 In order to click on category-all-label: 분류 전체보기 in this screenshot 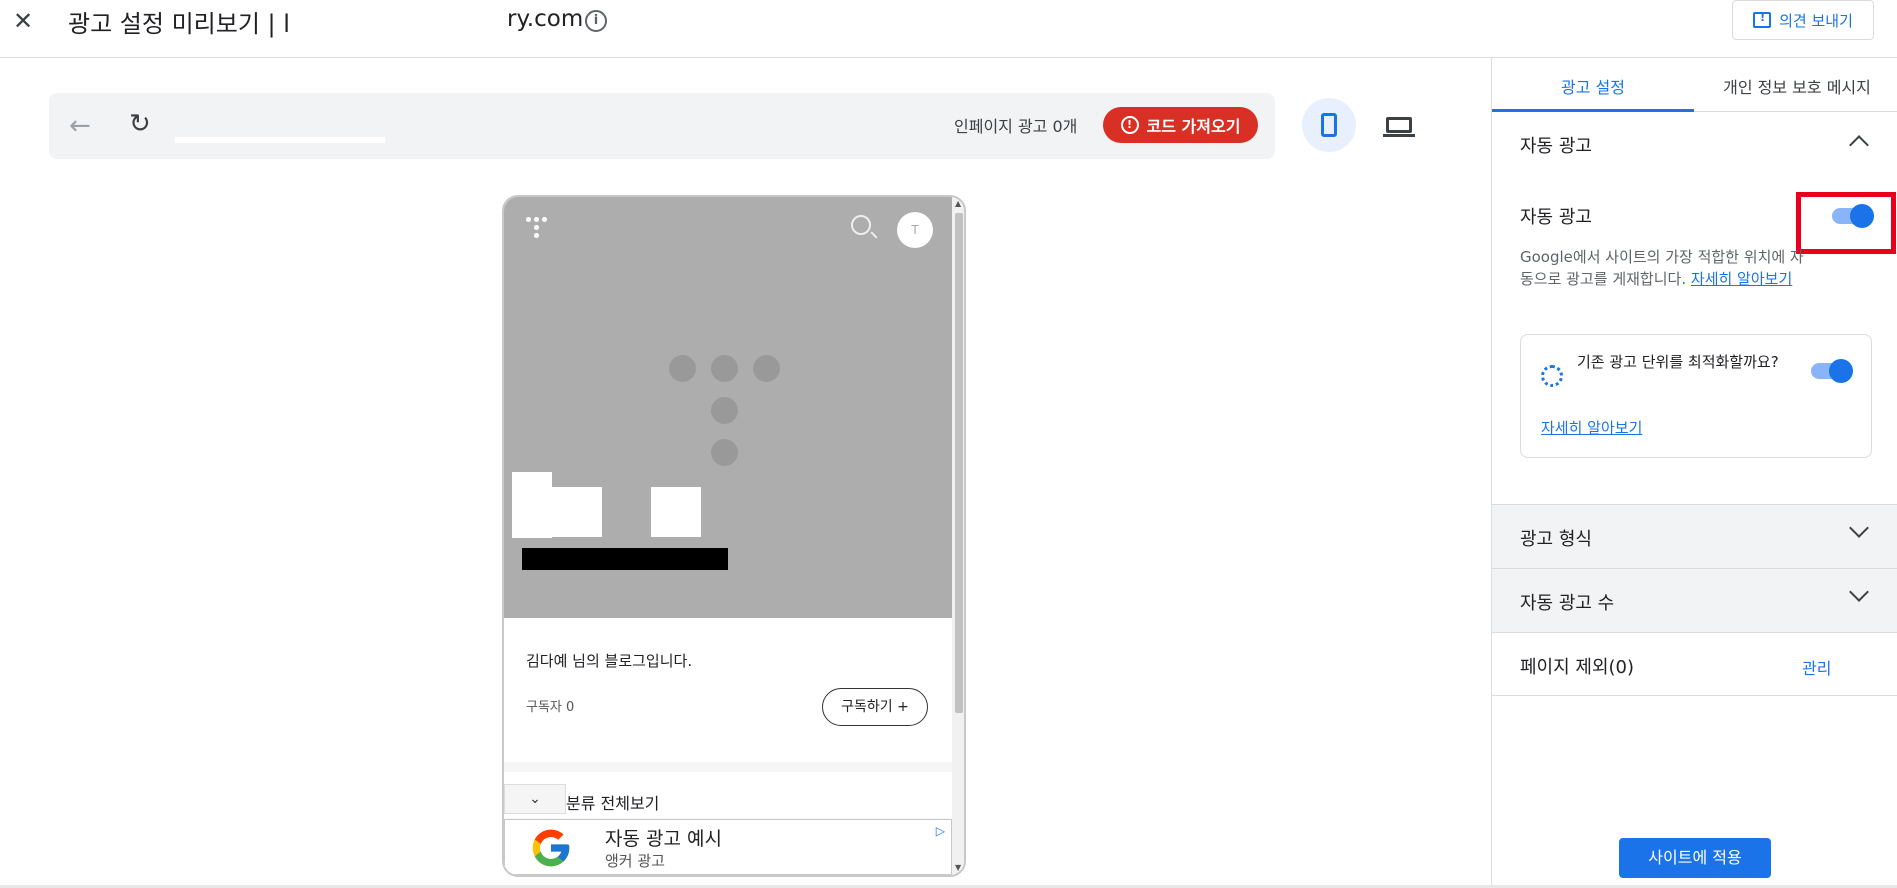, I will do `click(612, 802)`.